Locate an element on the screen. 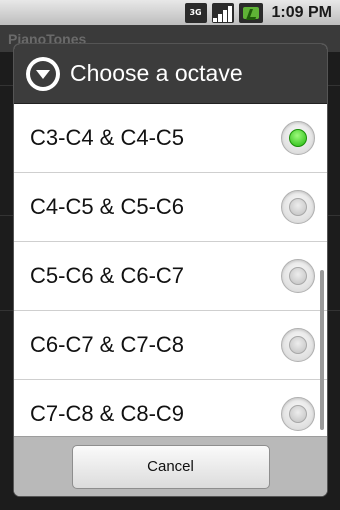 This screenshot has height=510, width=340. octave-option: C5-C6 & C6-C7 is located at coordinates (170, 276).